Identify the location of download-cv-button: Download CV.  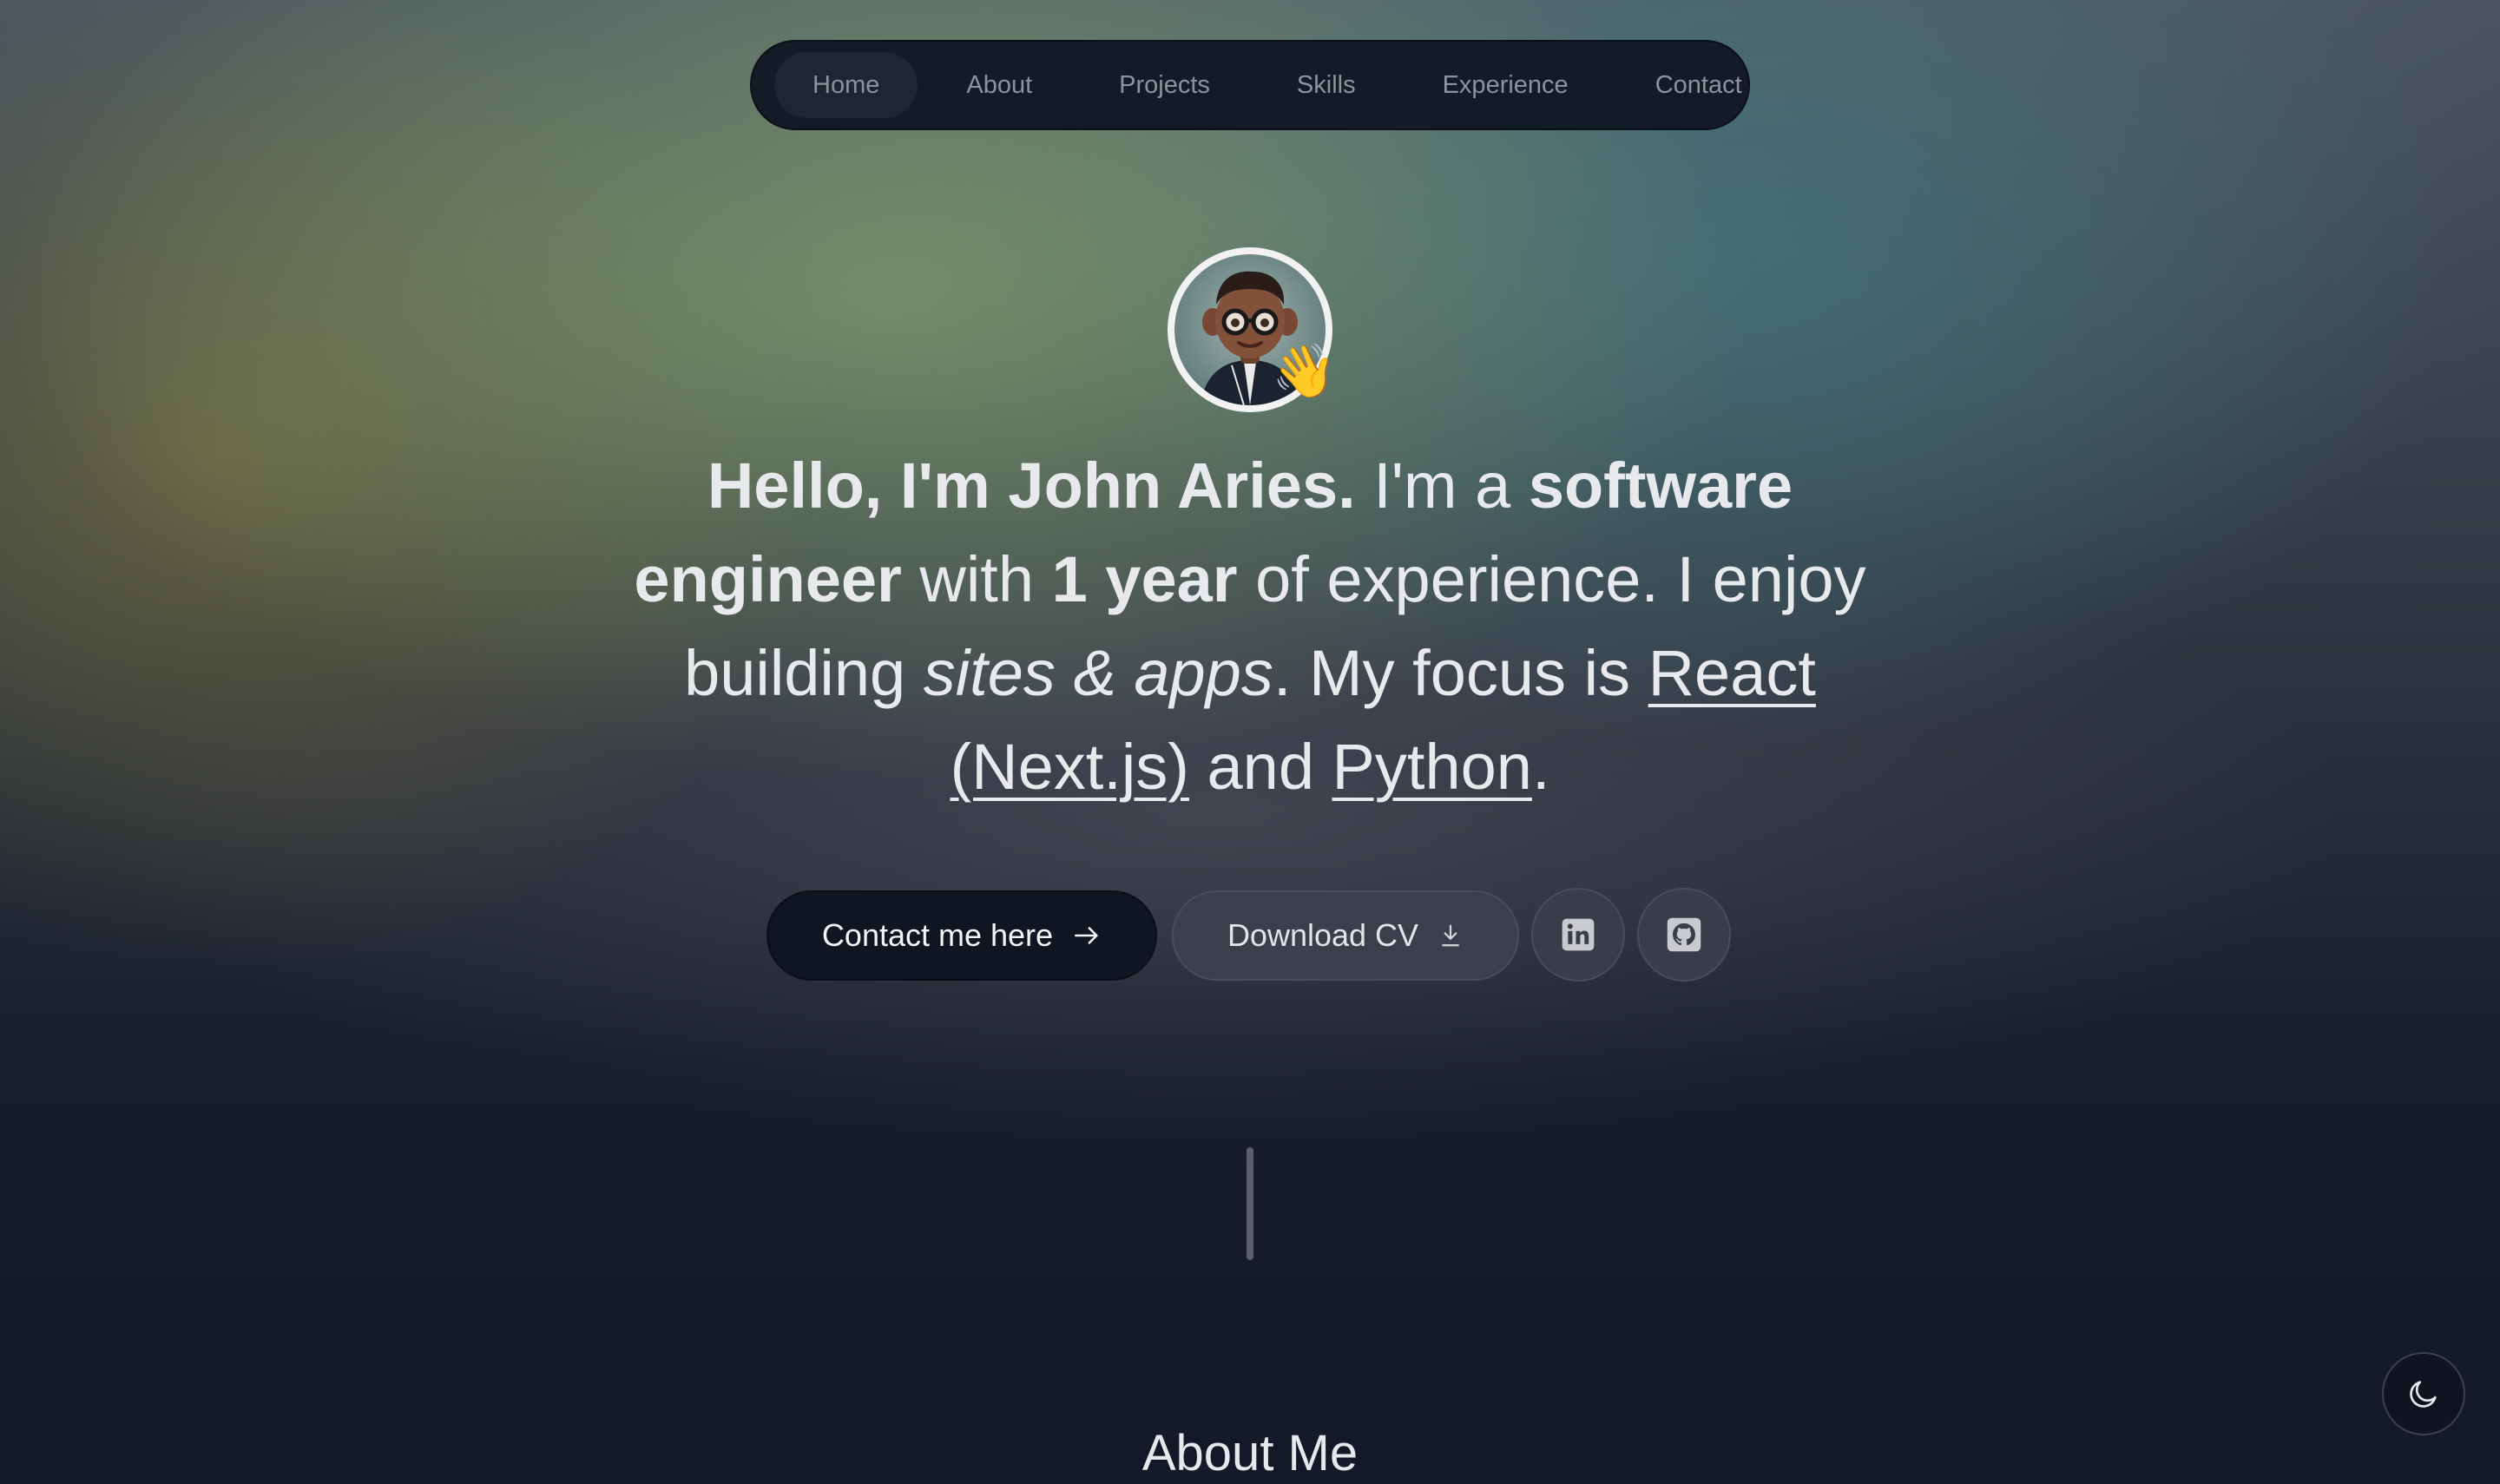
(1345, 935).